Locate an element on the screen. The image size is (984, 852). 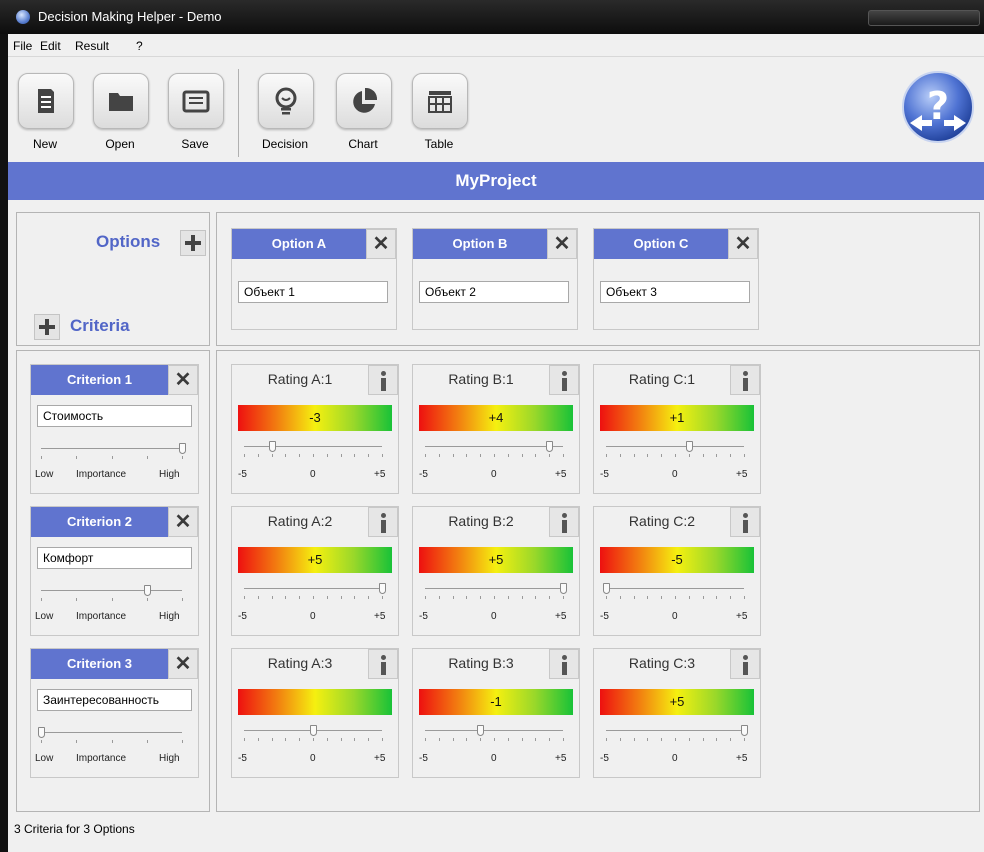
rating-card: Rating A:3 -5 0 +5 is located at coordinates (315, 713).